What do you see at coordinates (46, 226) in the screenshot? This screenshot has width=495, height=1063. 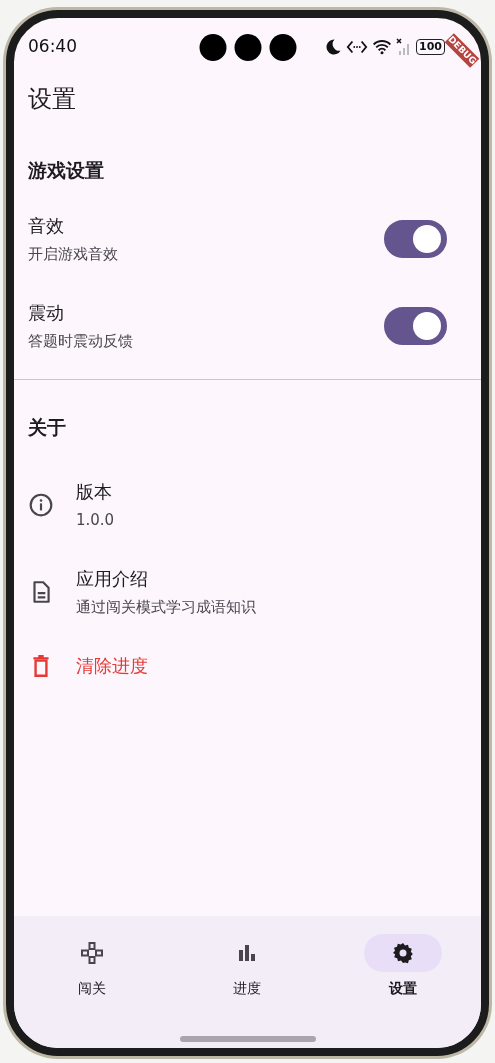 I see `list-item-title: 音效` at bounding box center [46, 226].